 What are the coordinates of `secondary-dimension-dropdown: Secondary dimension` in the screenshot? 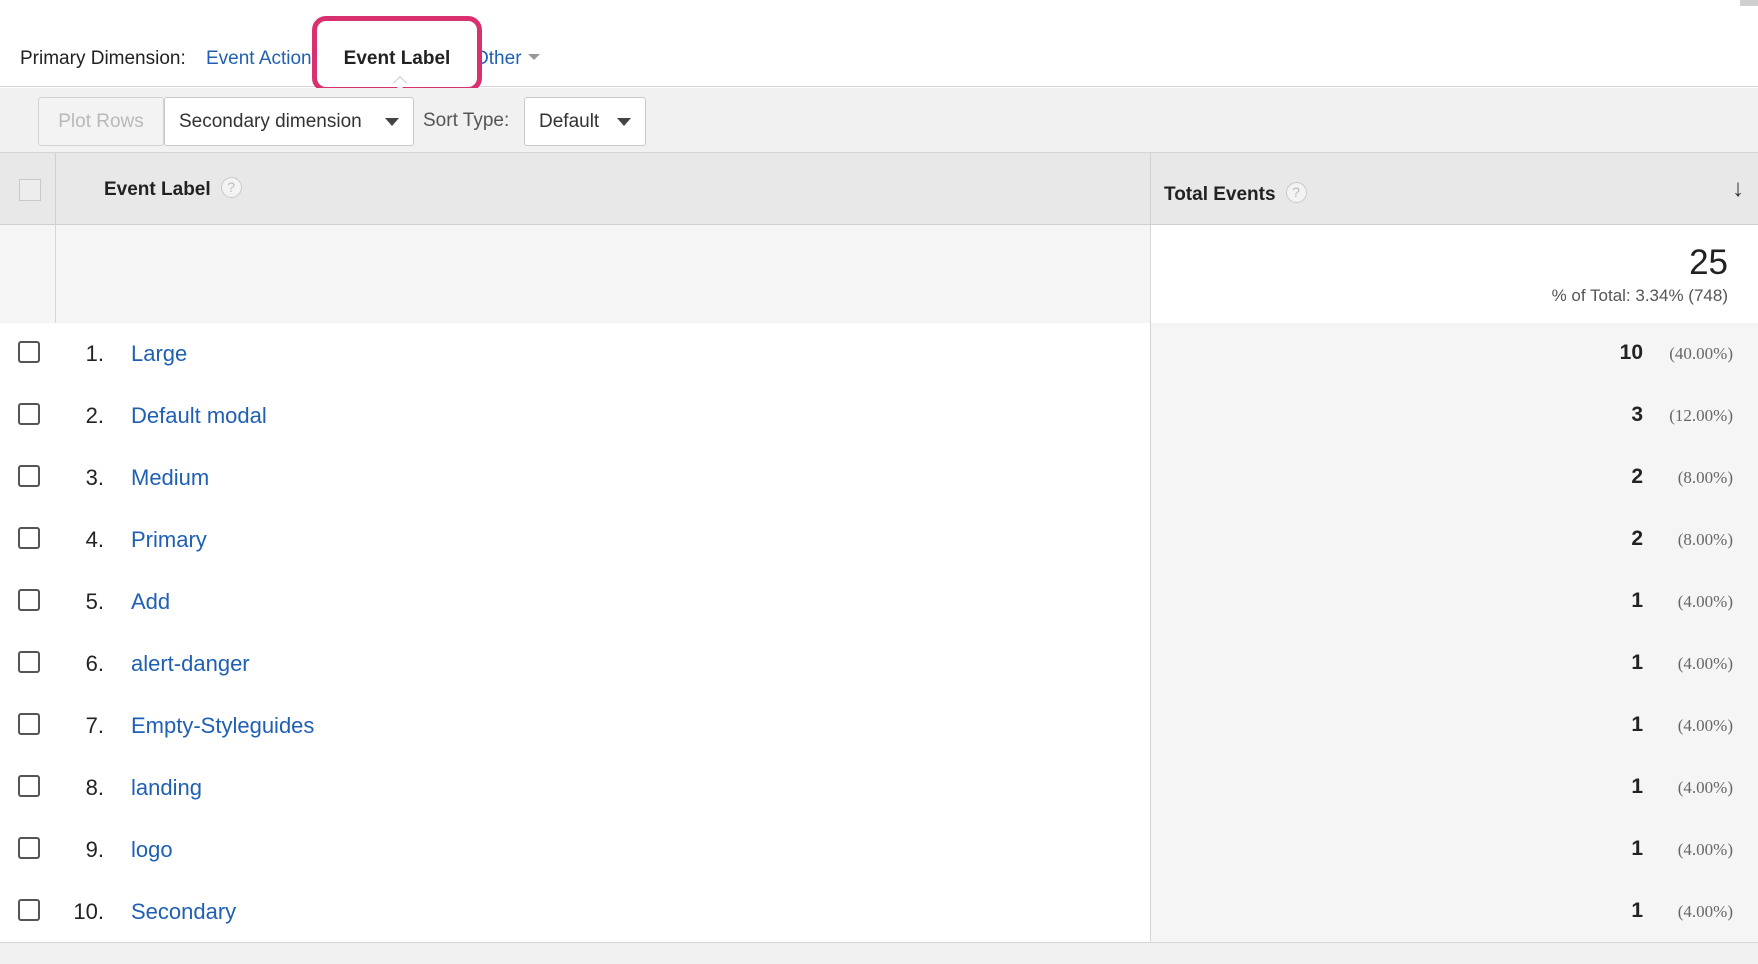 It's located at (289, 121).